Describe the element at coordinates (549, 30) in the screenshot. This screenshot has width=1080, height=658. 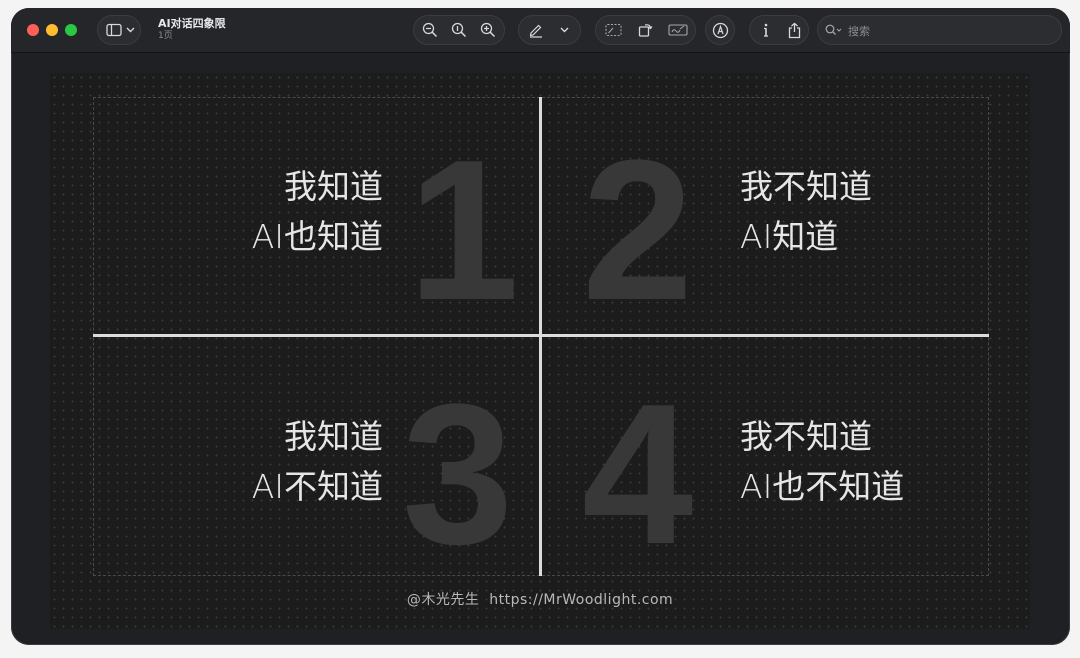
I see `highlight-controls` at that location.